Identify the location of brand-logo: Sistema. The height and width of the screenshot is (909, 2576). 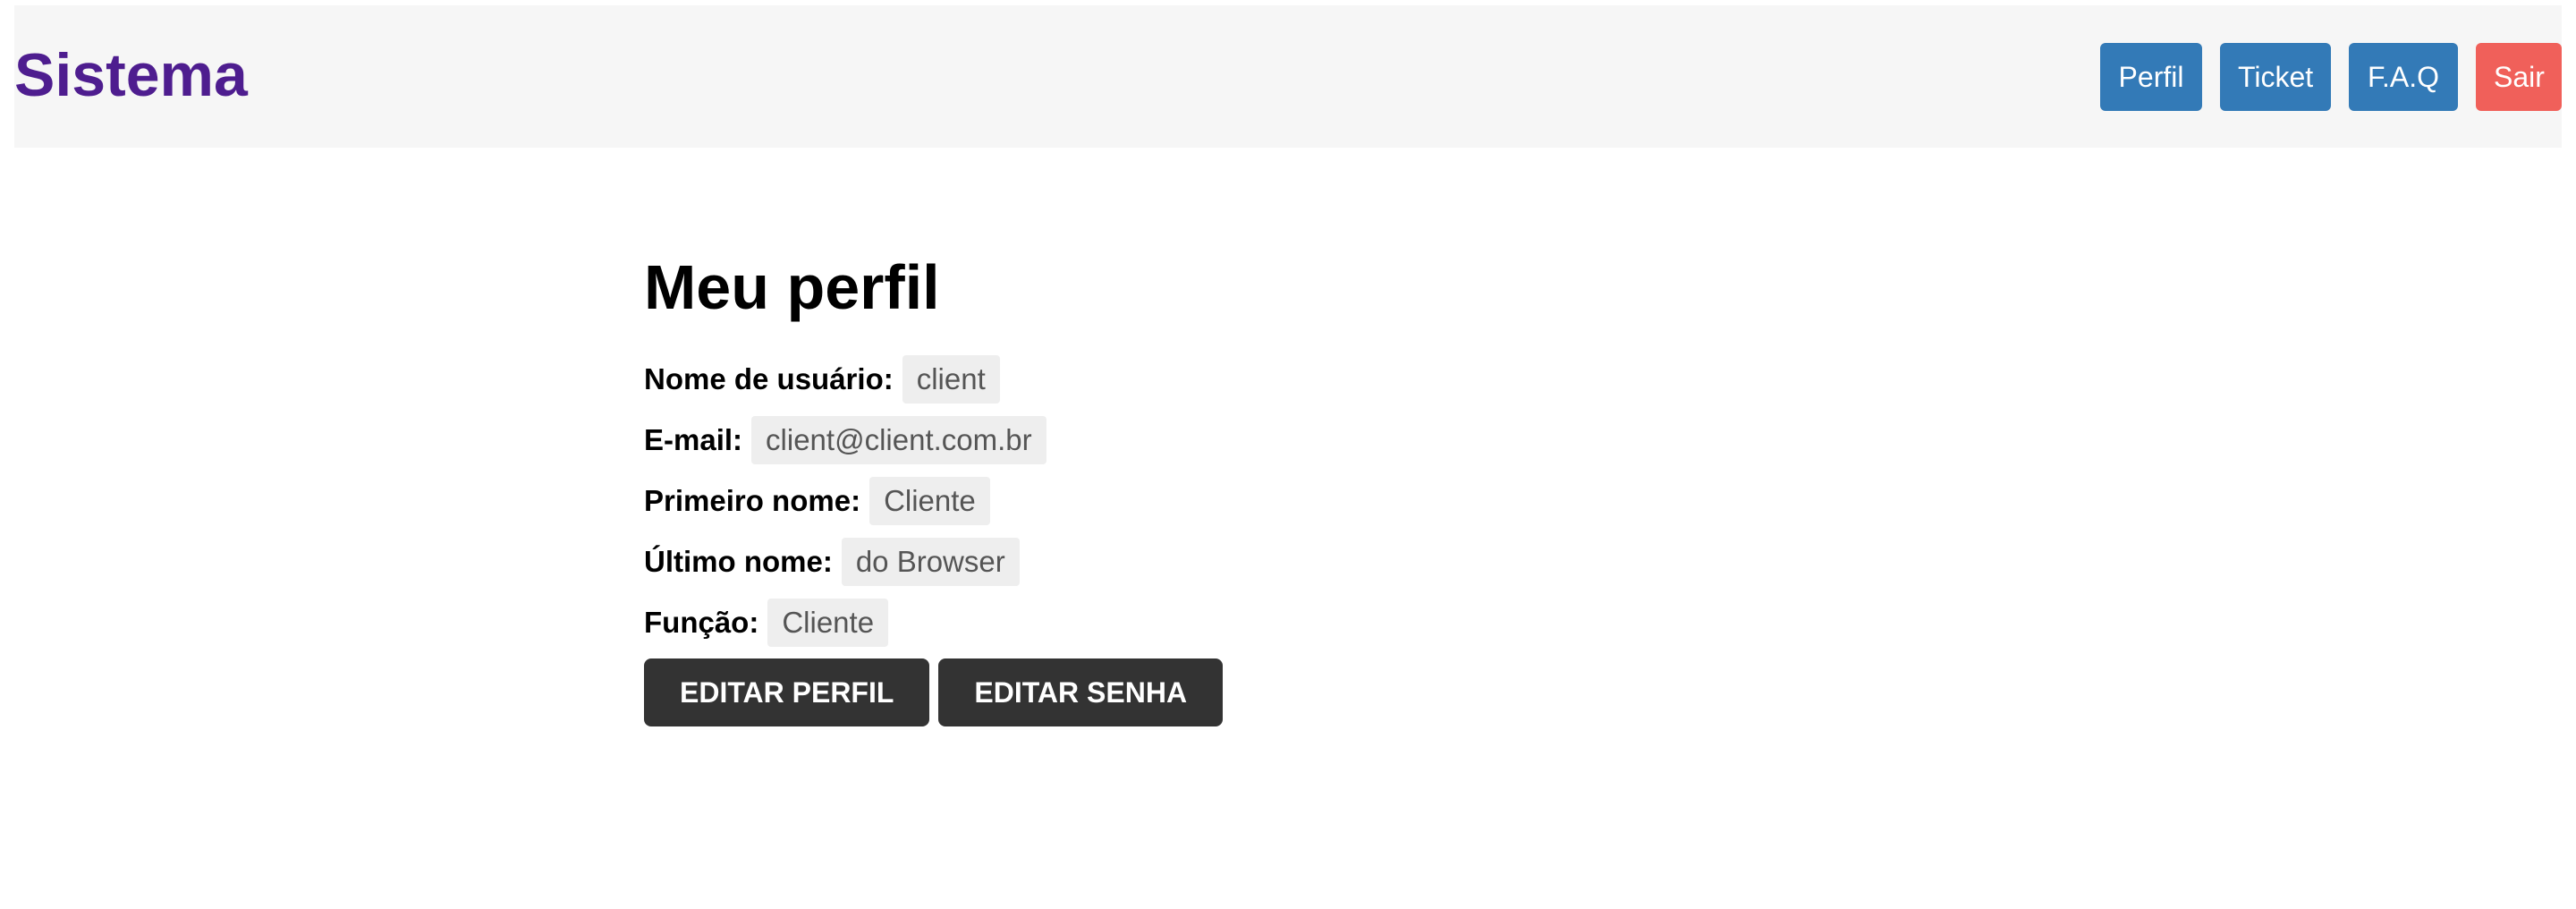
(131, 75).